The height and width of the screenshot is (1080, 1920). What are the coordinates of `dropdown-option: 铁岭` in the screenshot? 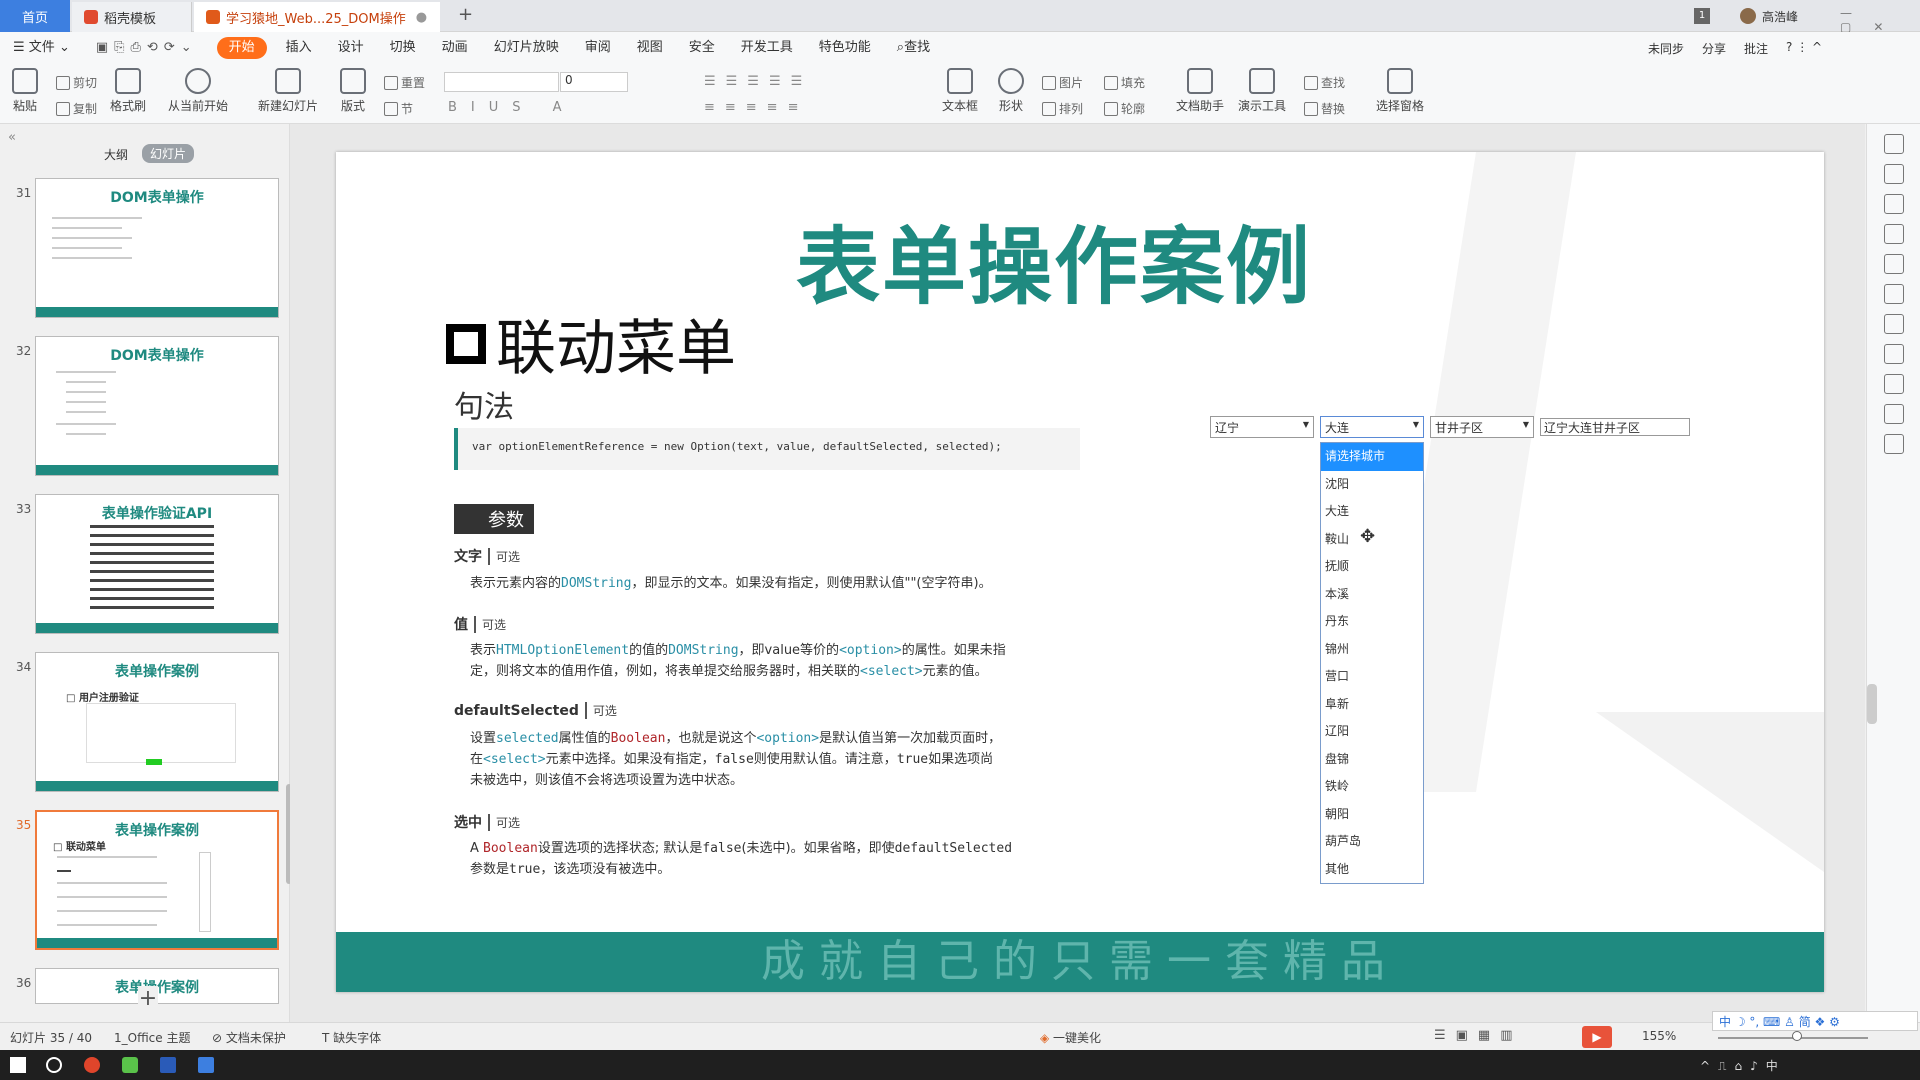 It's located at (1372, 787).